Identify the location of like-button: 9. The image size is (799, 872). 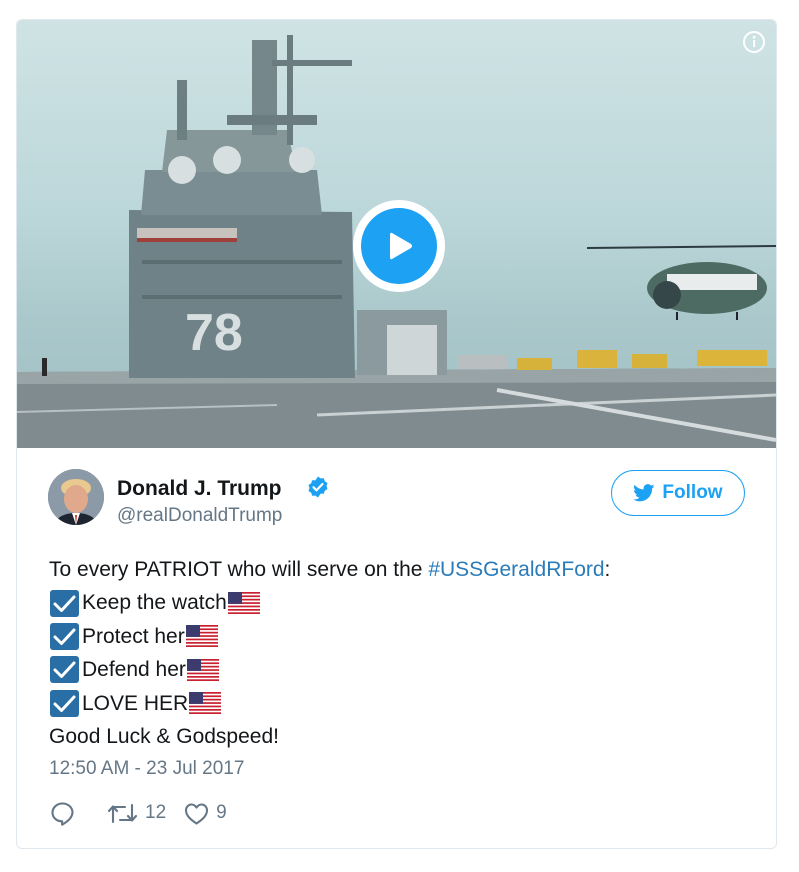
(205, 813).